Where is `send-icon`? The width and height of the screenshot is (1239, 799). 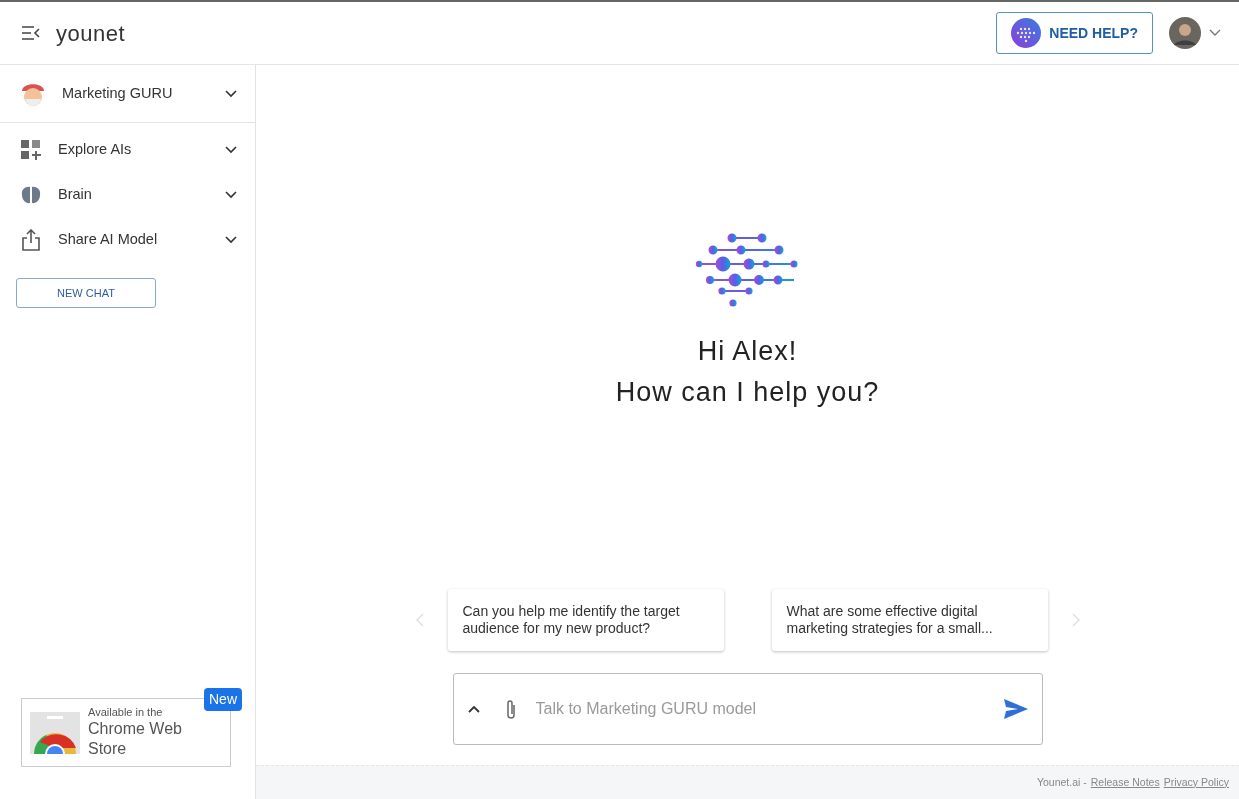
send-icon is located at coordinates (1015, 709).